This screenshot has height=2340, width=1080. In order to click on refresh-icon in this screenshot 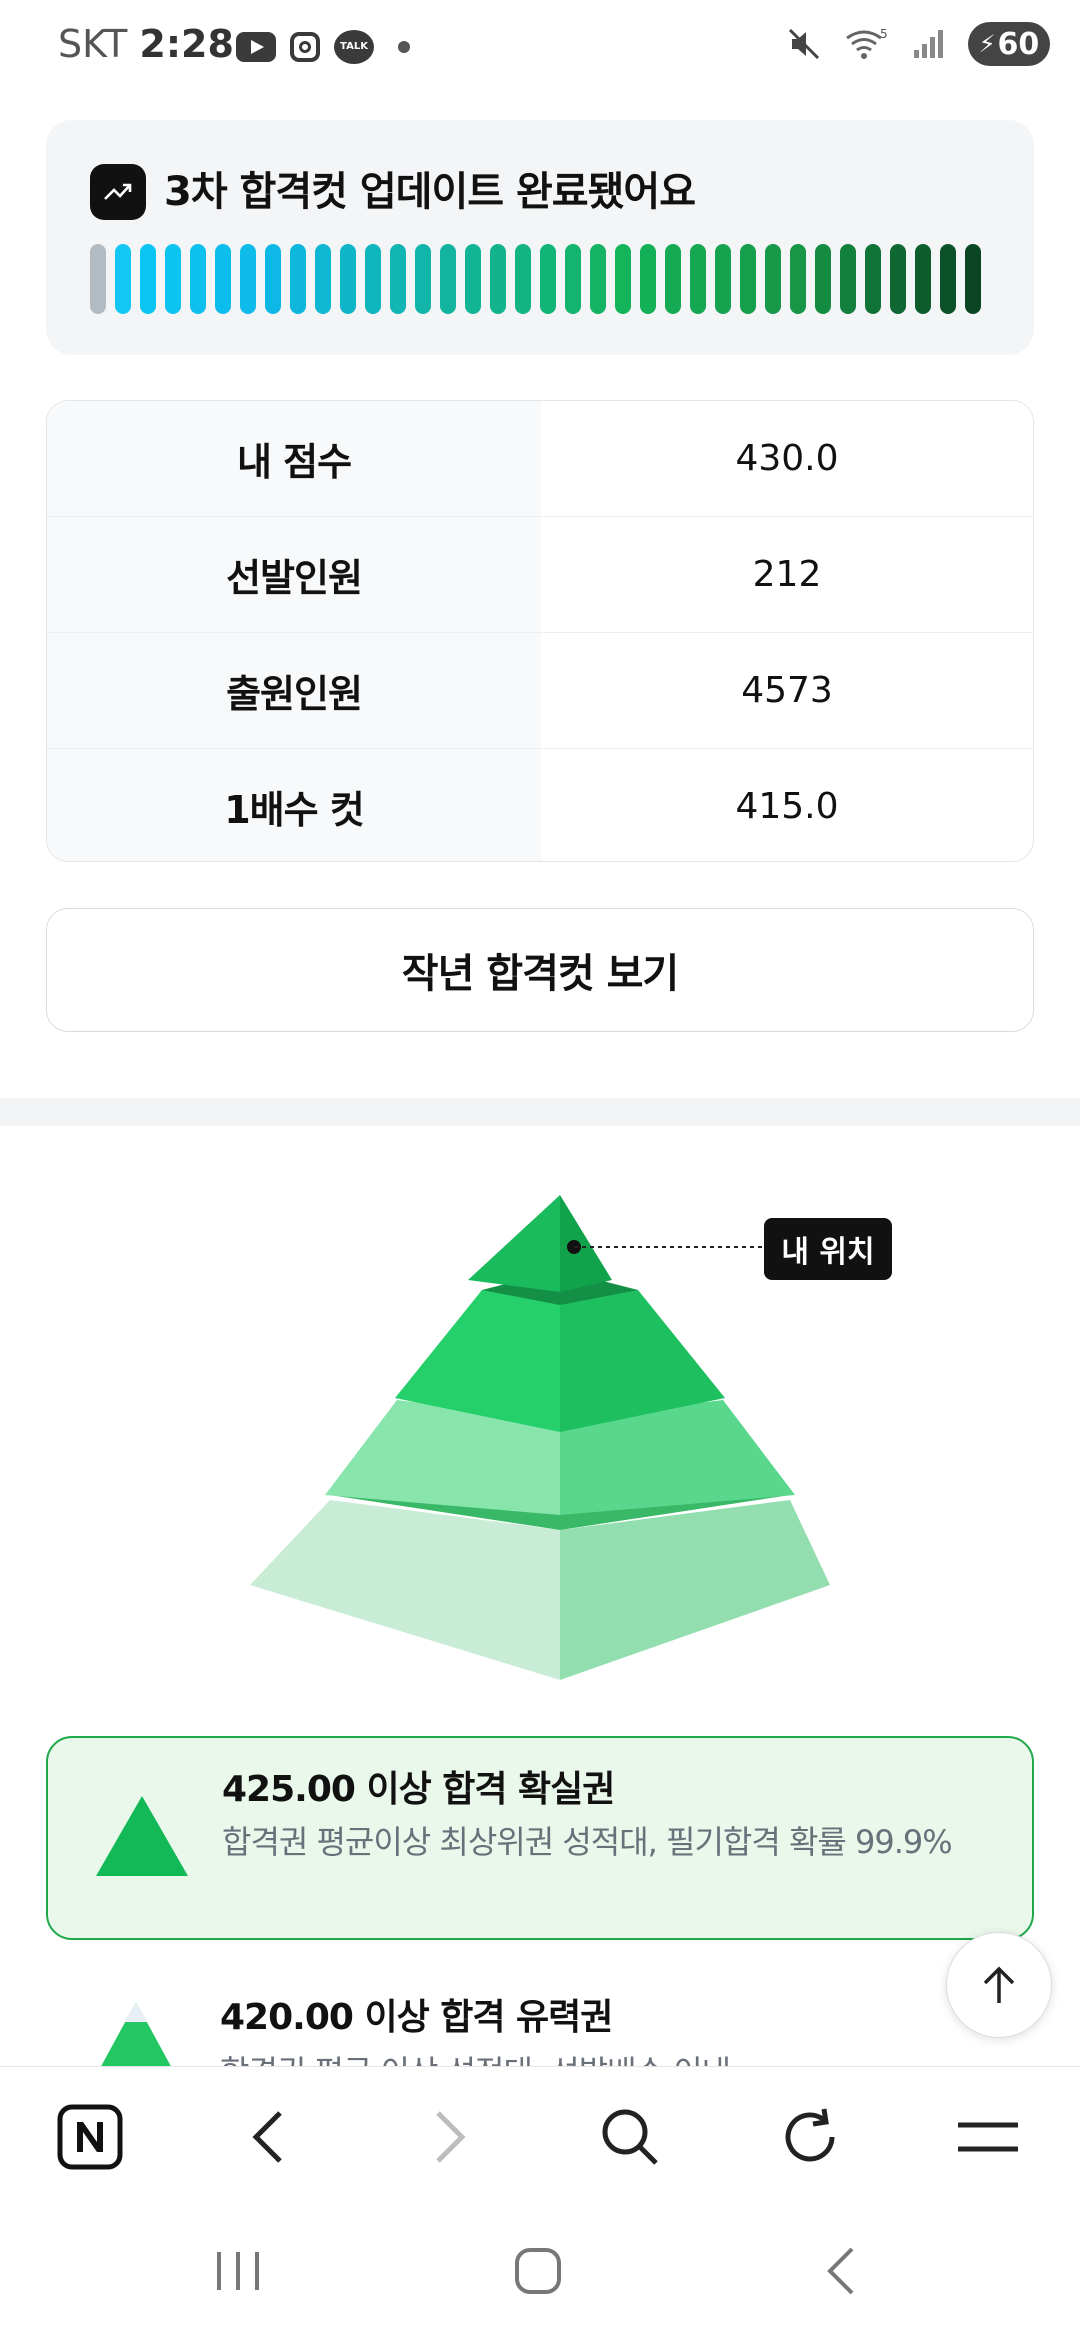, I will do `click(810, 2135)`.